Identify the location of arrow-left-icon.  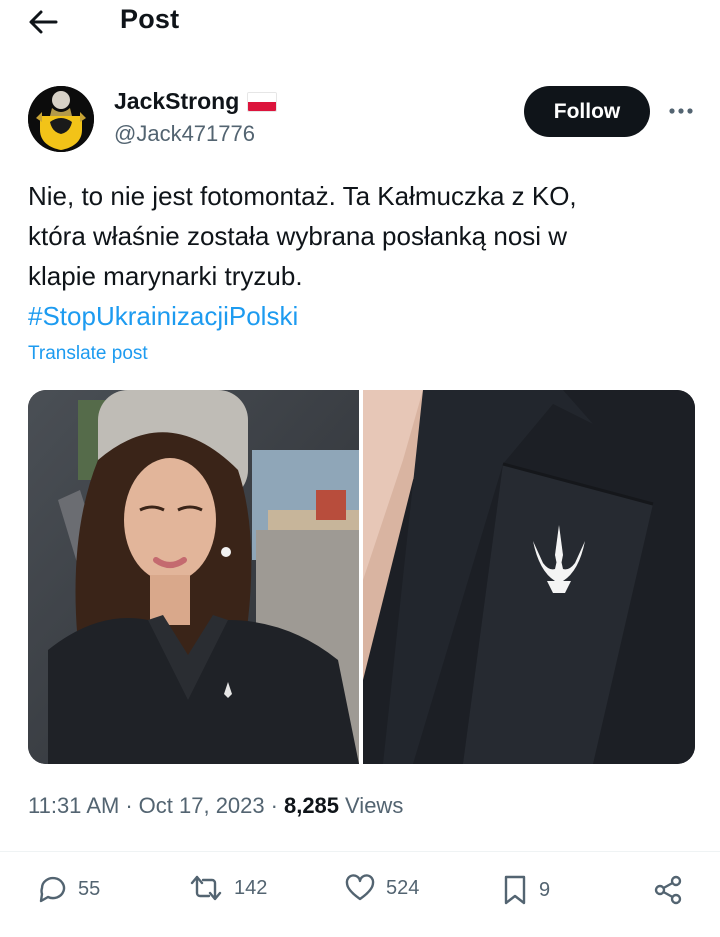
(43, 22).